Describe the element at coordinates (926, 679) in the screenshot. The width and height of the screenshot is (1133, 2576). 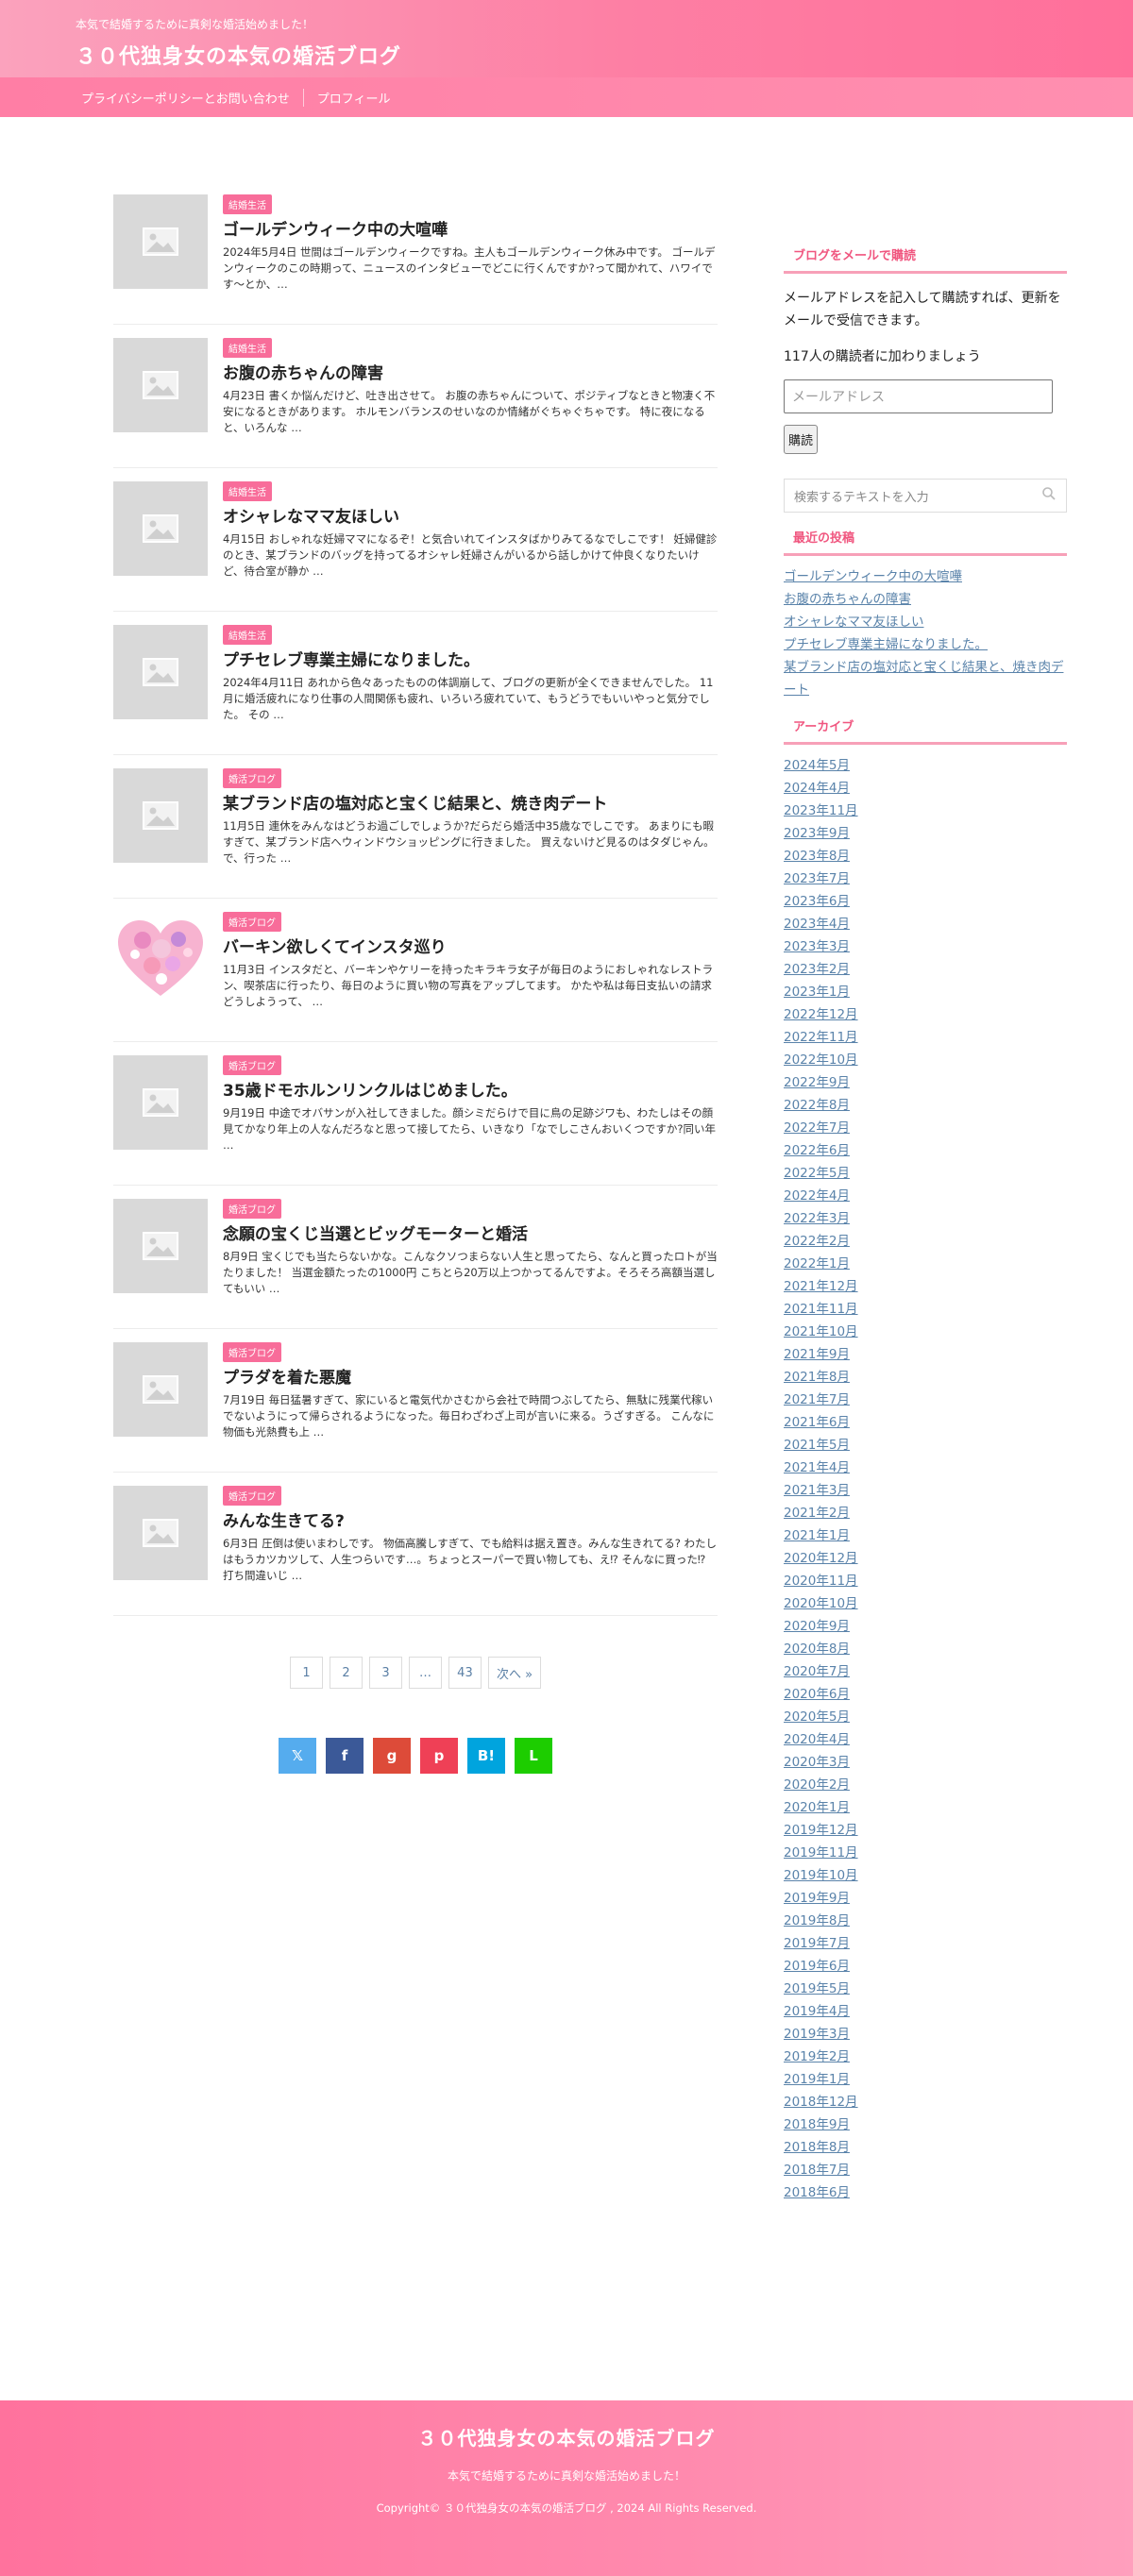
I see `recent-post-link: 某ブランド店の塩対応と宝くじ結果と、焼き肉デート` at that location.